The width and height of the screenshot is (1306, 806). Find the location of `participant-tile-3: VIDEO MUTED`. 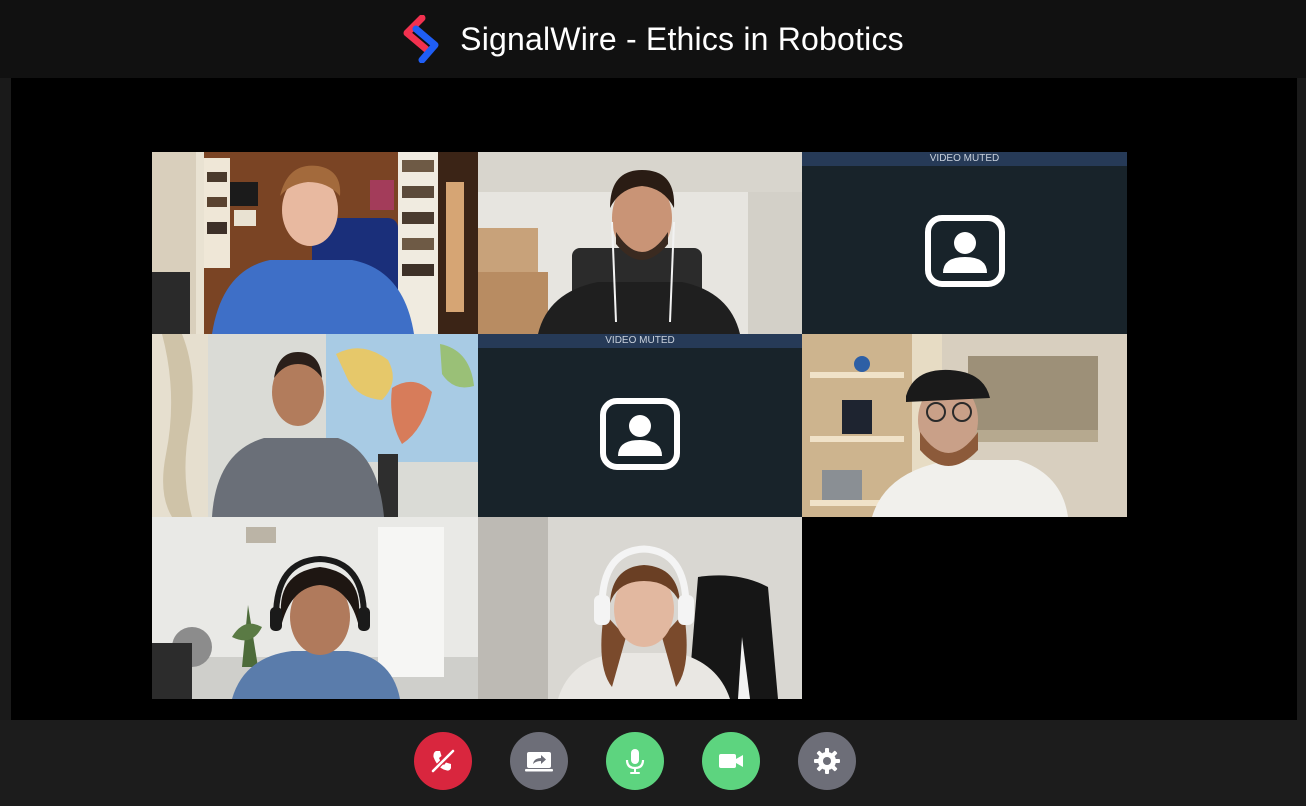

participant-tile-3: VIDEO MUTED is located at coordinates (964, 243).